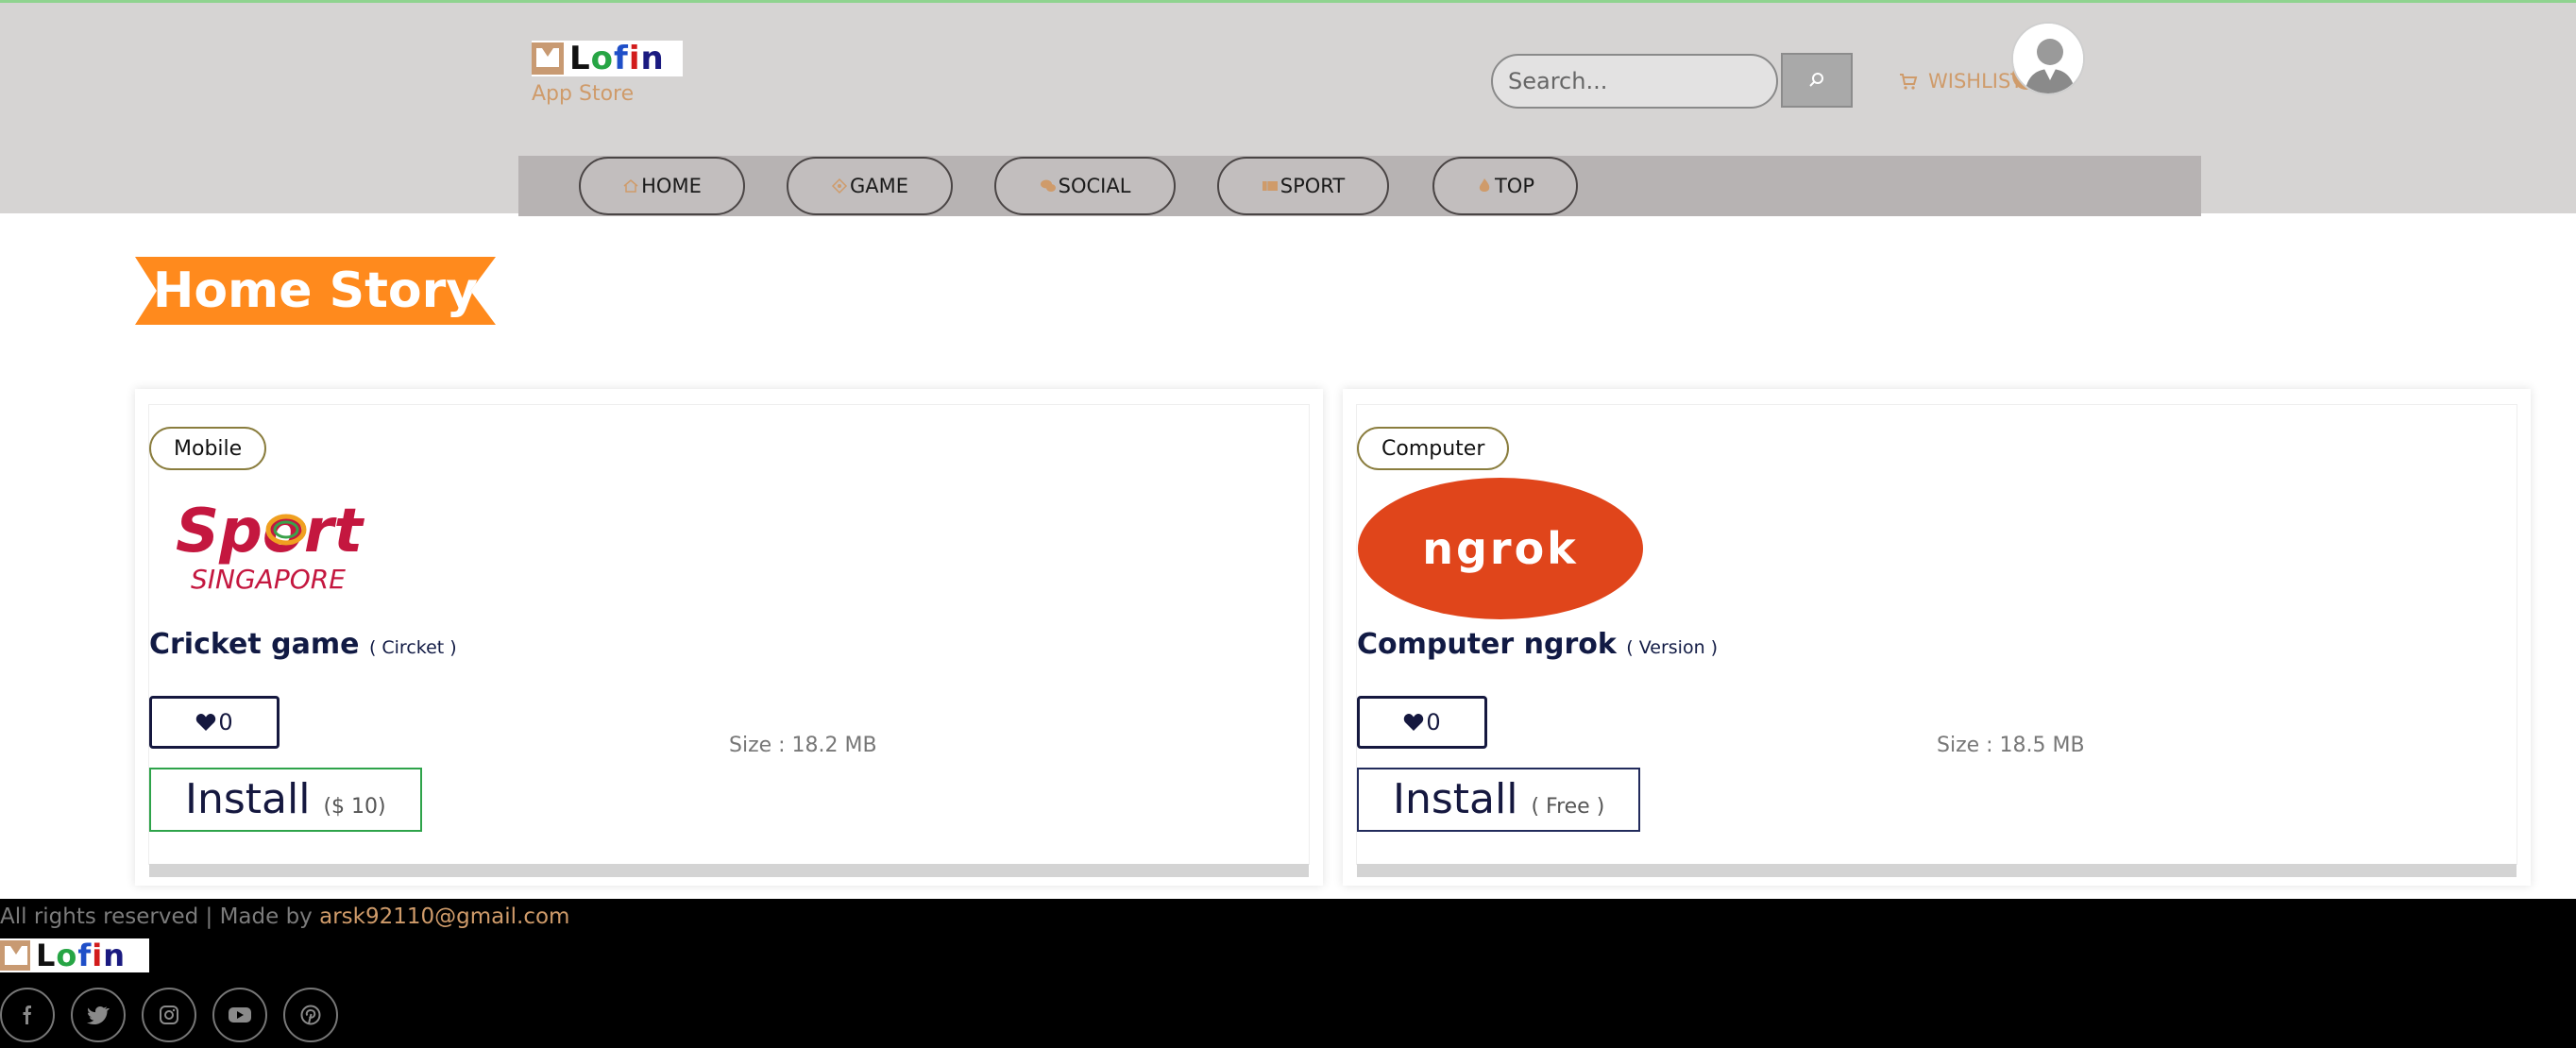  I want to click on category-tag: Mobile, so click(208, 448).